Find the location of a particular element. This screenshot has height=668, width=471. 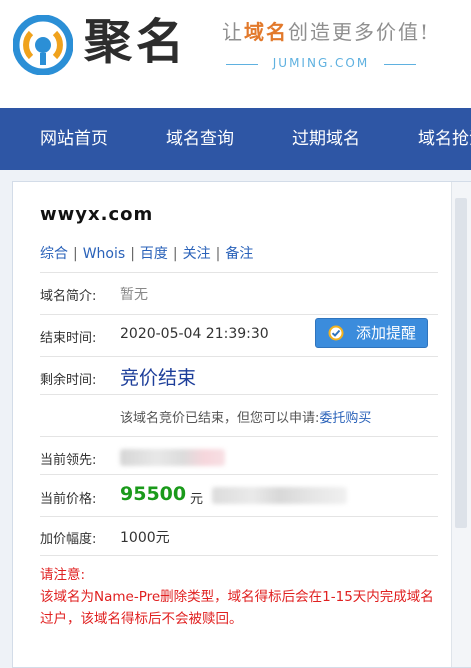

main-nav: 网站首页 域名查询 过期域名 域名抢注 is located at coordinates (235, 139).